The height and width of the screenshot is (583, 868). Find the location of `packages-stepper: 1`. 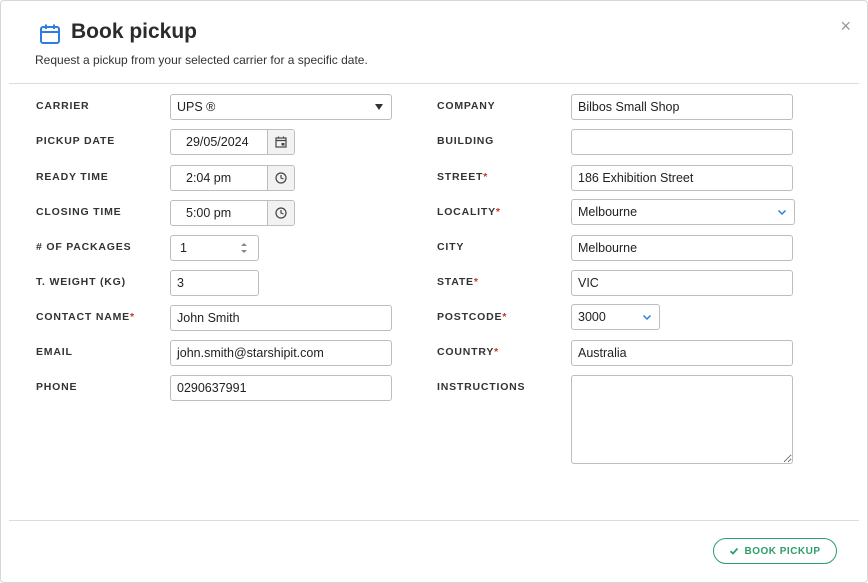

packages-stepper: 1 is located at coordinates (214, 248).